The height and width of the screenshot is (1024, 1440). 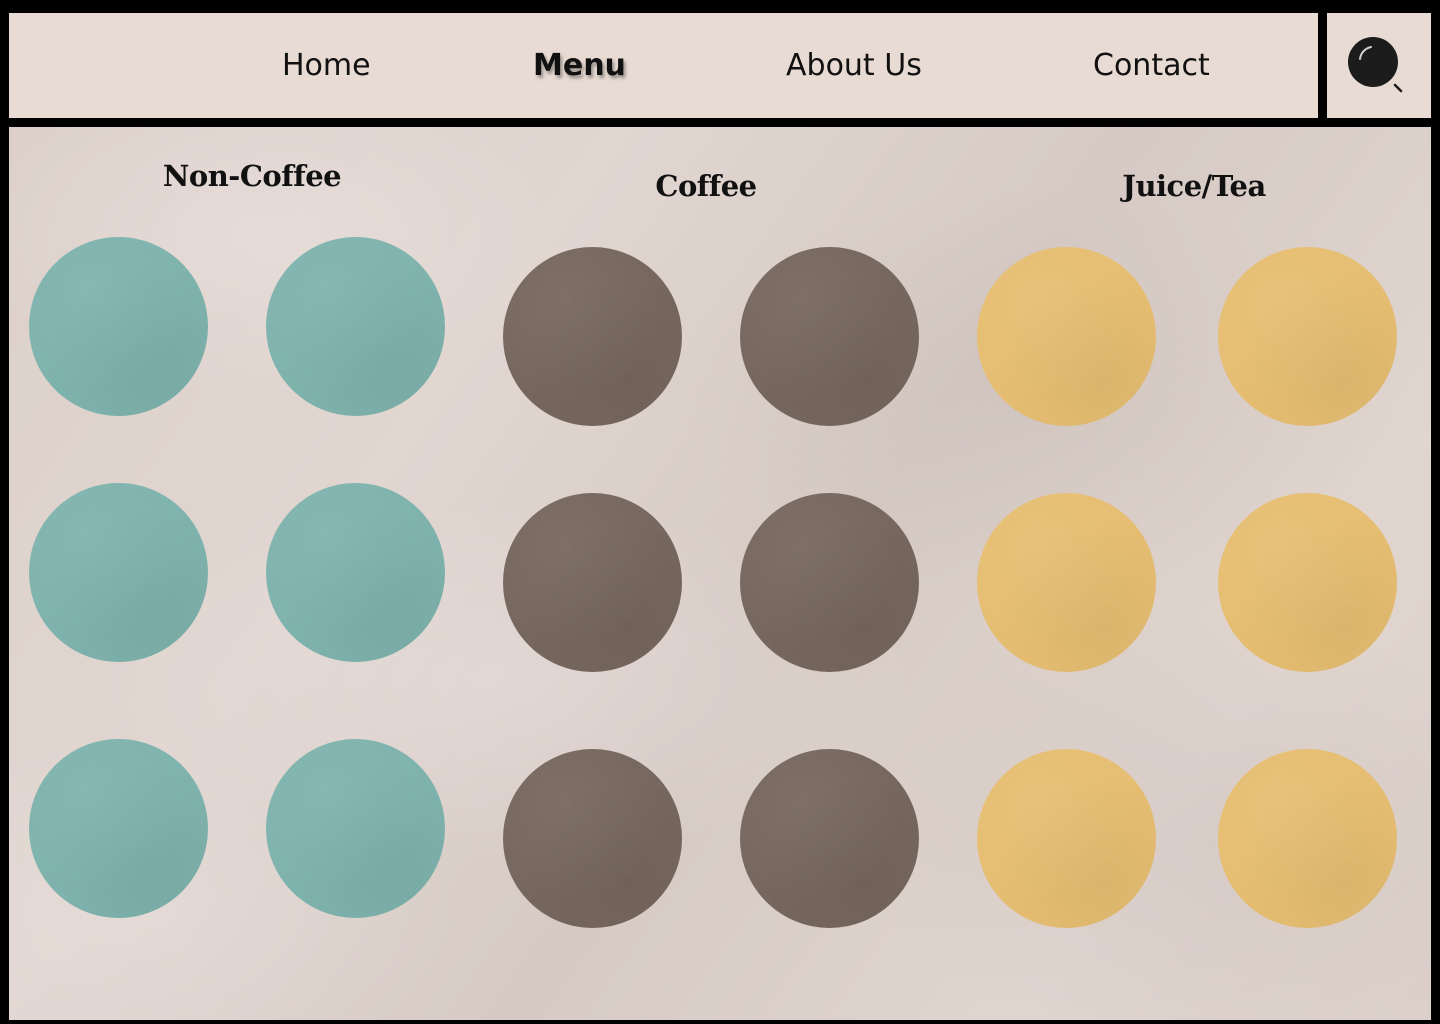 What do you see at coordinates (706, 186) in the screenshot?
I see `category-title-coffee: Coffee` at bounding box center [706, 186].